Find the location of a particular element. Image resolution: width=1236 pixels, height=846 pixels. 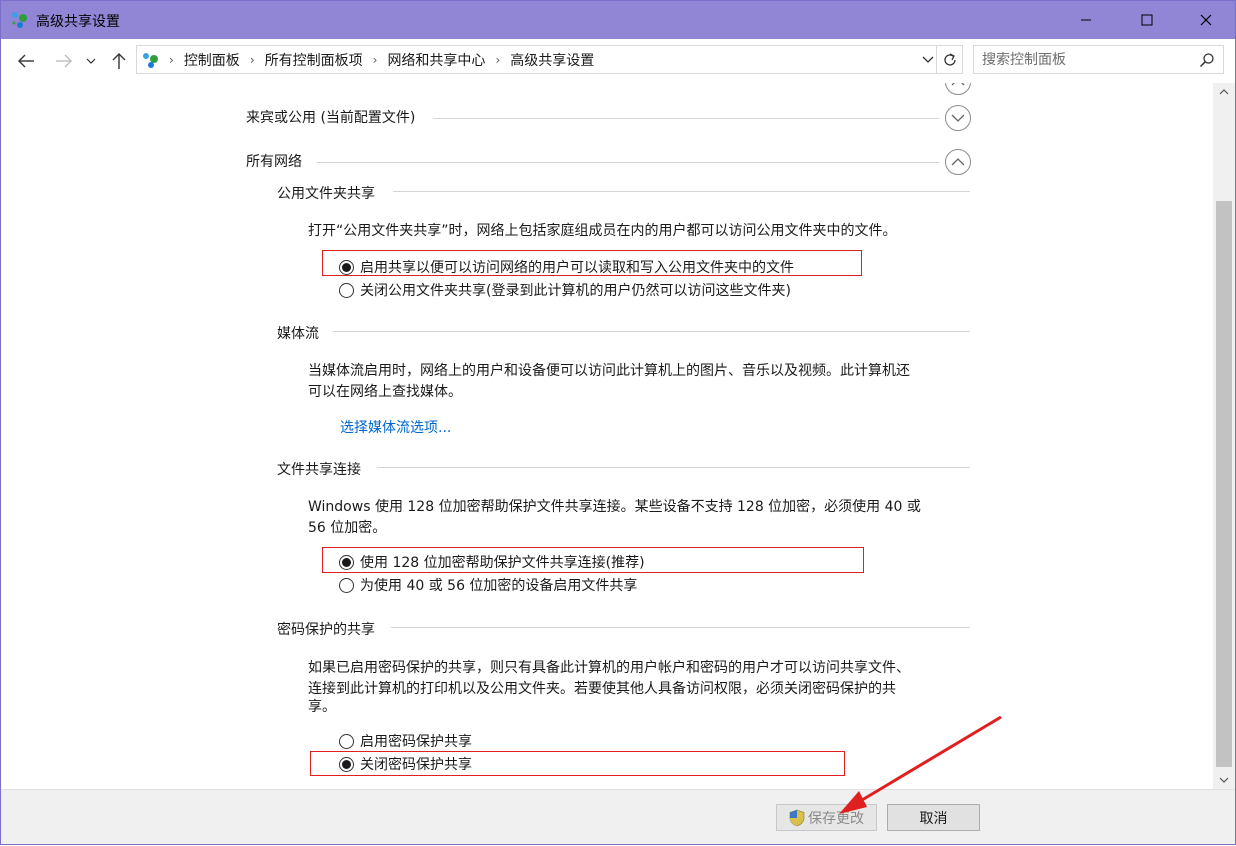

back-button is located at coordinates (26, 61).